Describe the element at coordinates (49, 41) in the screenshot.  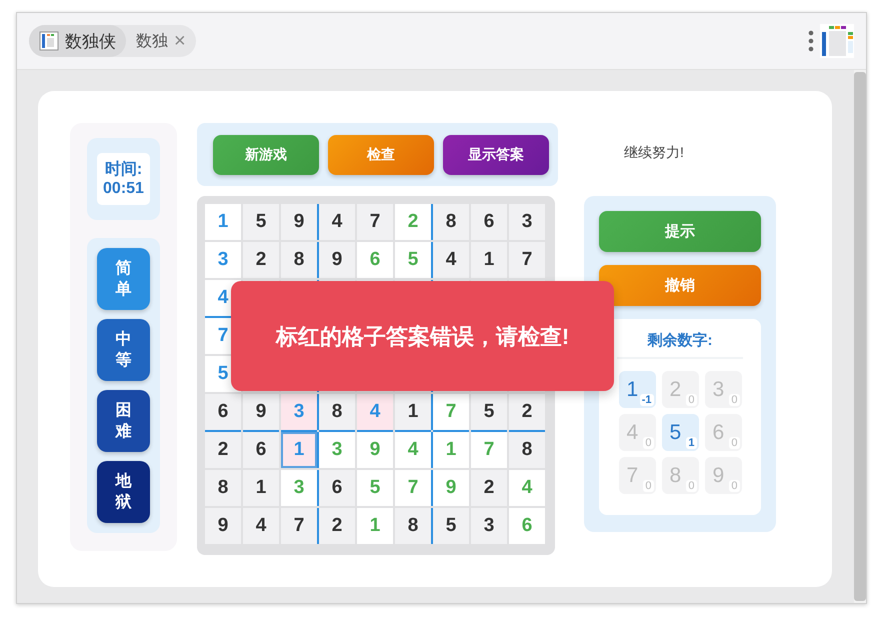
I see `app-icon` at that location.